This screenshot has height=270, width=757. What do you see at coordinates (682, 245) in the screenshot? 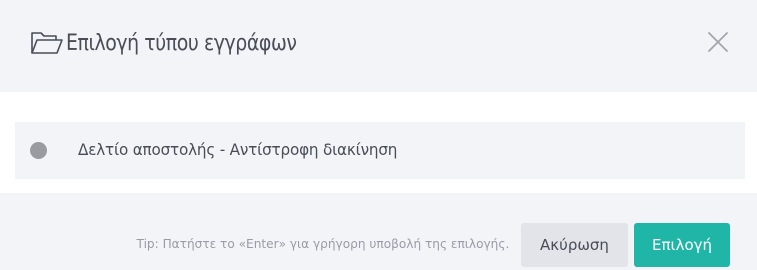
I see `select-button: Επιλογή` at bounding box center [682, 245].